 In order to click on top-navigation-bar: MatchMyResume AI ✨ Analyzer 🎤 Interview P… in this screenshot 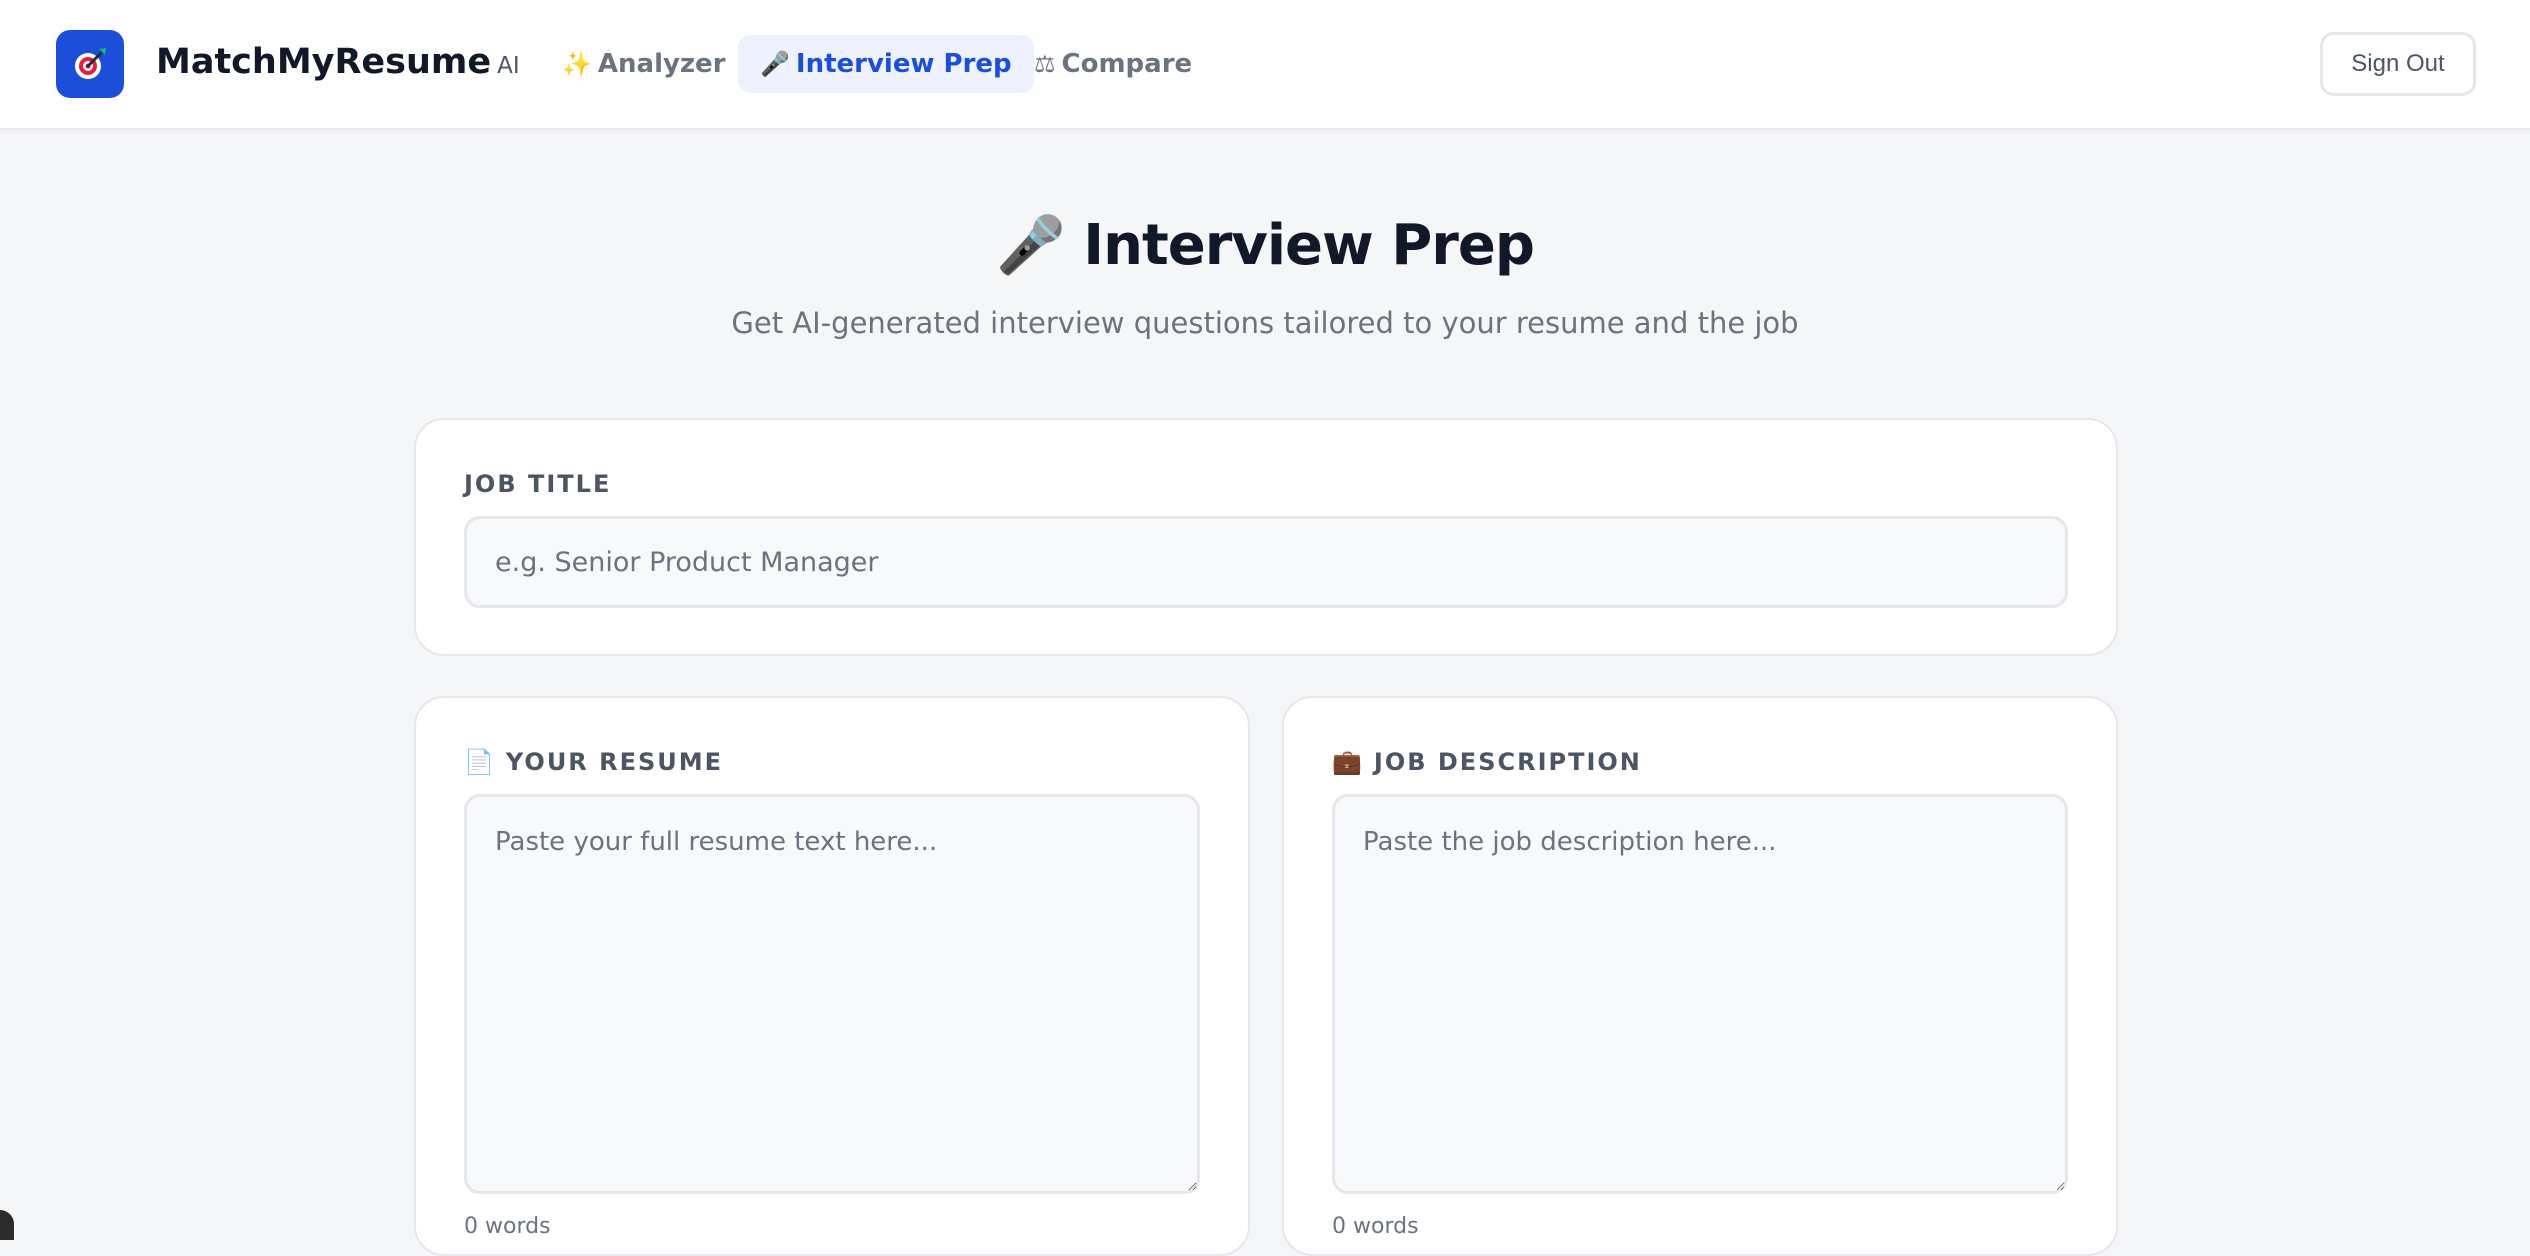, I will do `click(1265, 65)`.